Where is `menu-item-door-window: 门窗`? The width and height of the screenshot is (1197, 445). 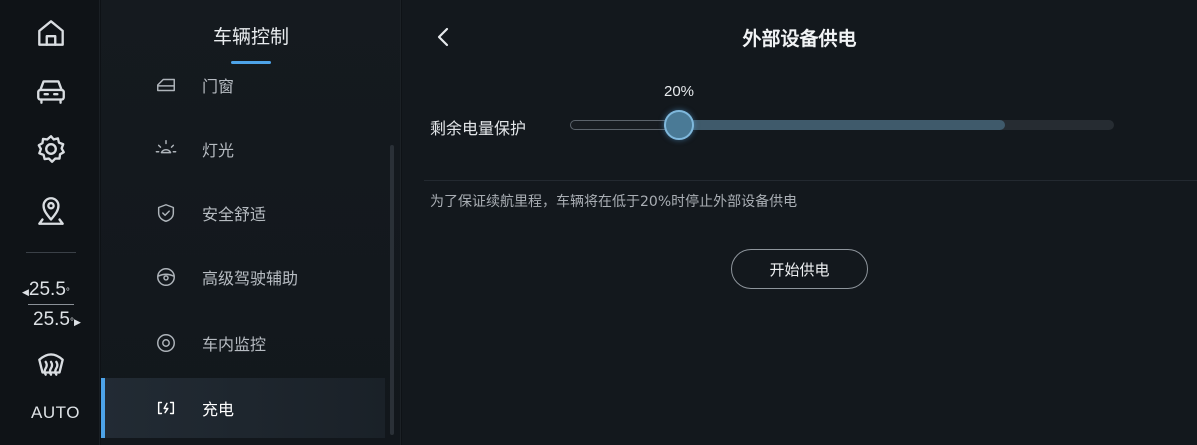 menu-item-door-window: 门窗 is located at coordinates (243, 85).